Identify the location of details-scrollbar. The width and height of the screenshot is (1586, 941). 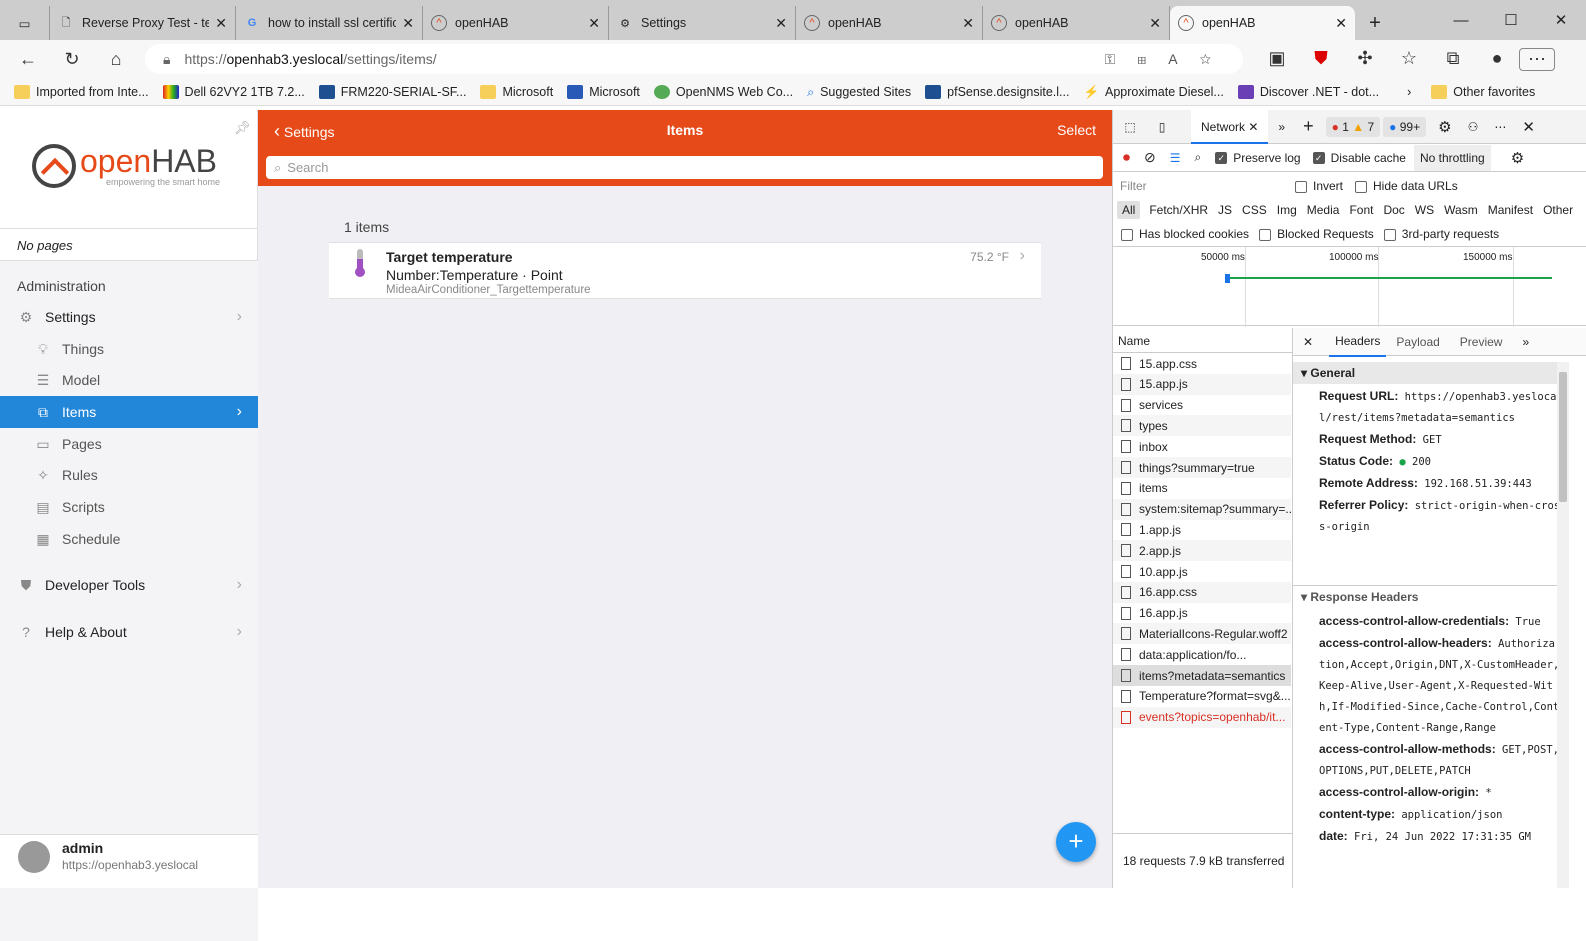
(1563, 625).